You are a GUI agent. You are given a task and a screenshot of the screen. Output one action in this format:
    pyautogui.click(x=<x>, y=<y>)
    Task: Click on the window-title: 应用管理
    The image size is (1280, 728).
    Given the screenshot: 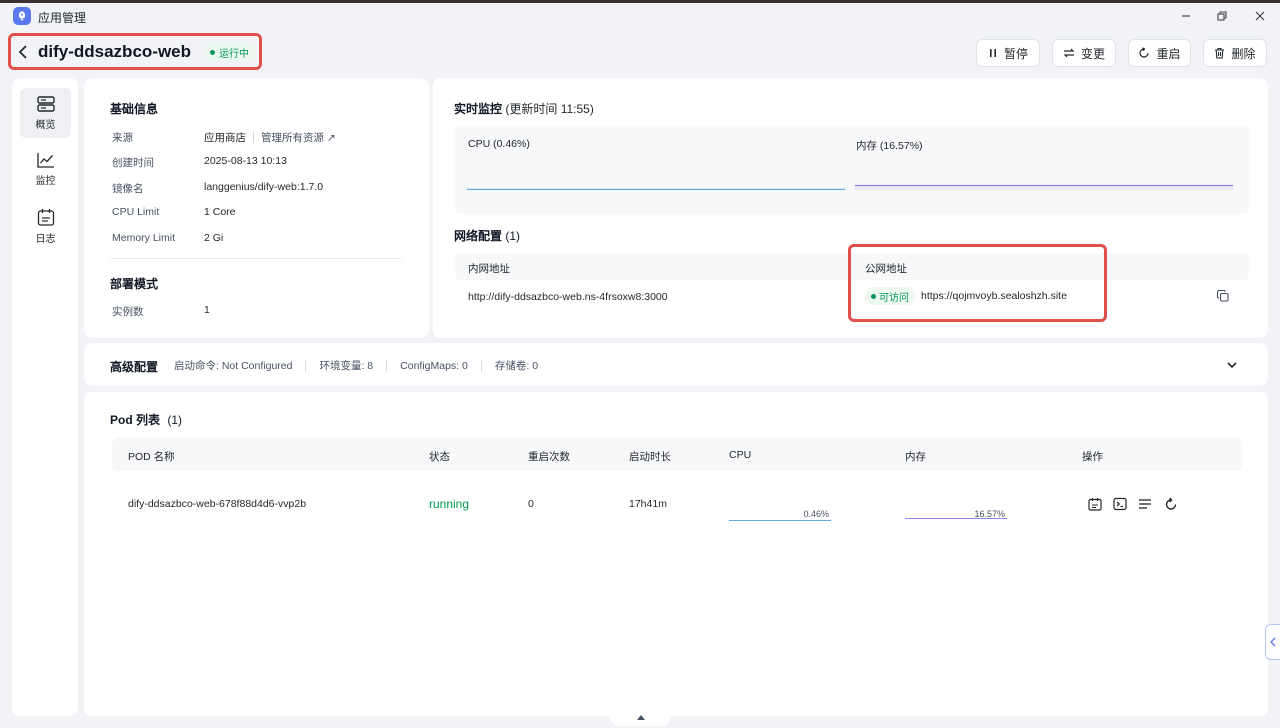 What is the action you would take?
    pyautogui.click(x=62, y=18)
    